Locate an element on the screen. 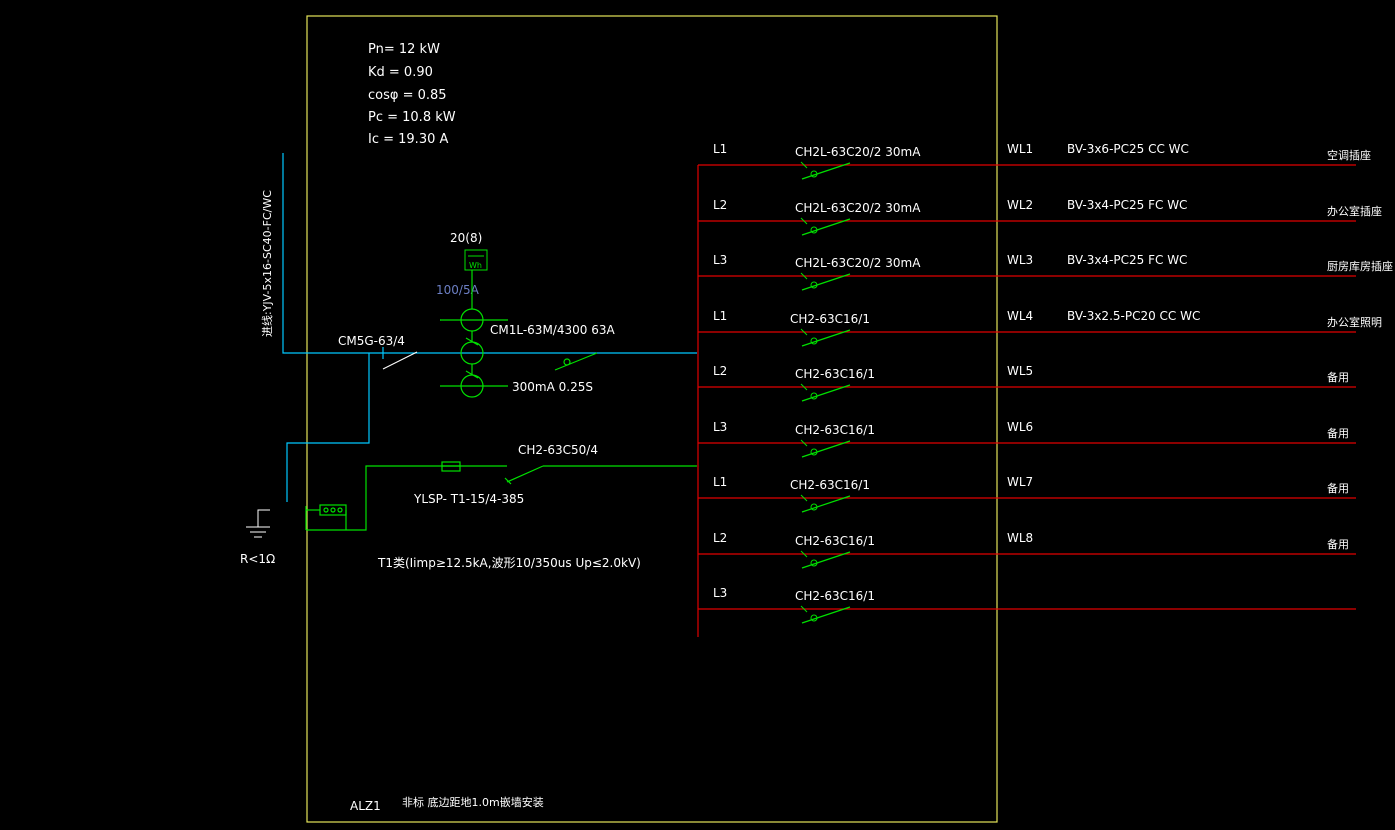  load-cos: cosφ = 0.85 is located at coordinates (407, 95).